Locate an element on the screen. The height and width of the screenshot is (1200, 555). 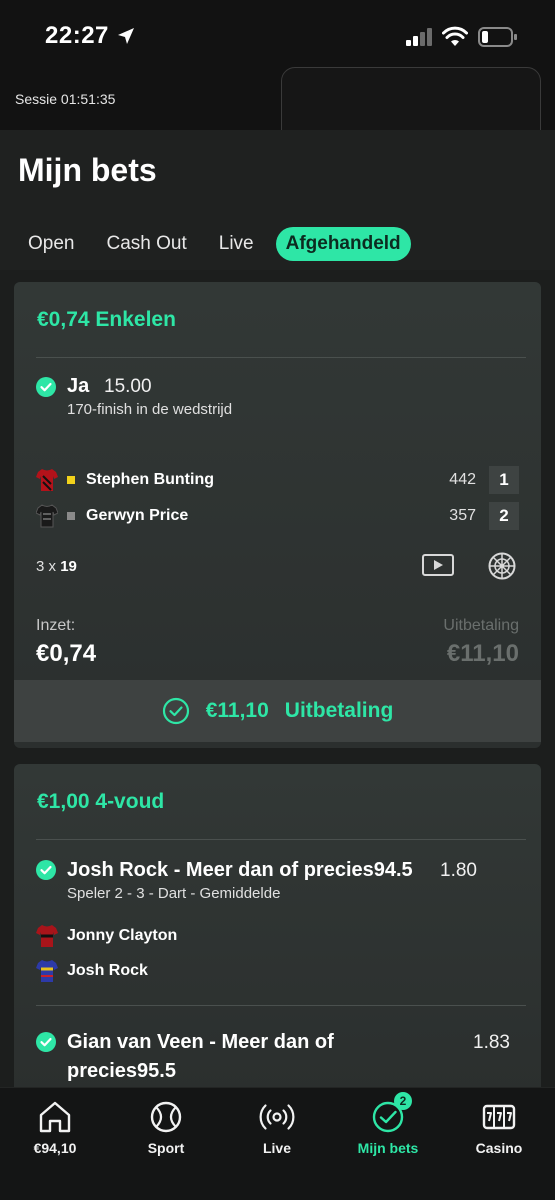
session-timer: Sessie 01:51:35 is located at coordinates (65, 99).